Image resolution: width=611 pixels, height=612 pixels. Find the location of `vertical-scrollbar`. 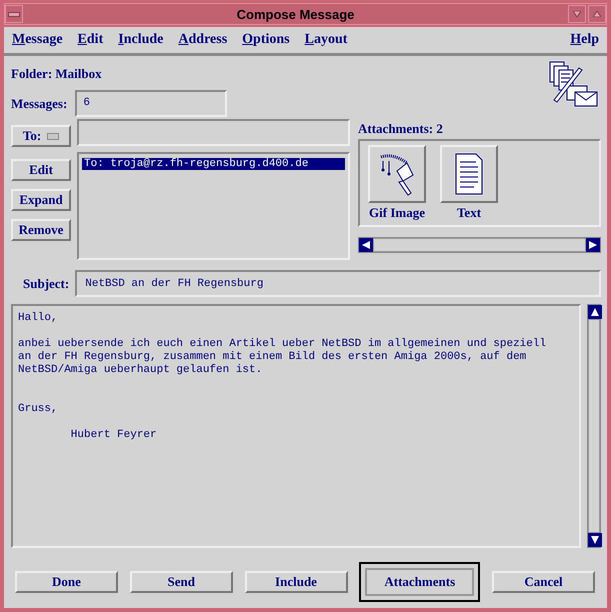

vertical-scrollbar is located at coordinates (594, 426).